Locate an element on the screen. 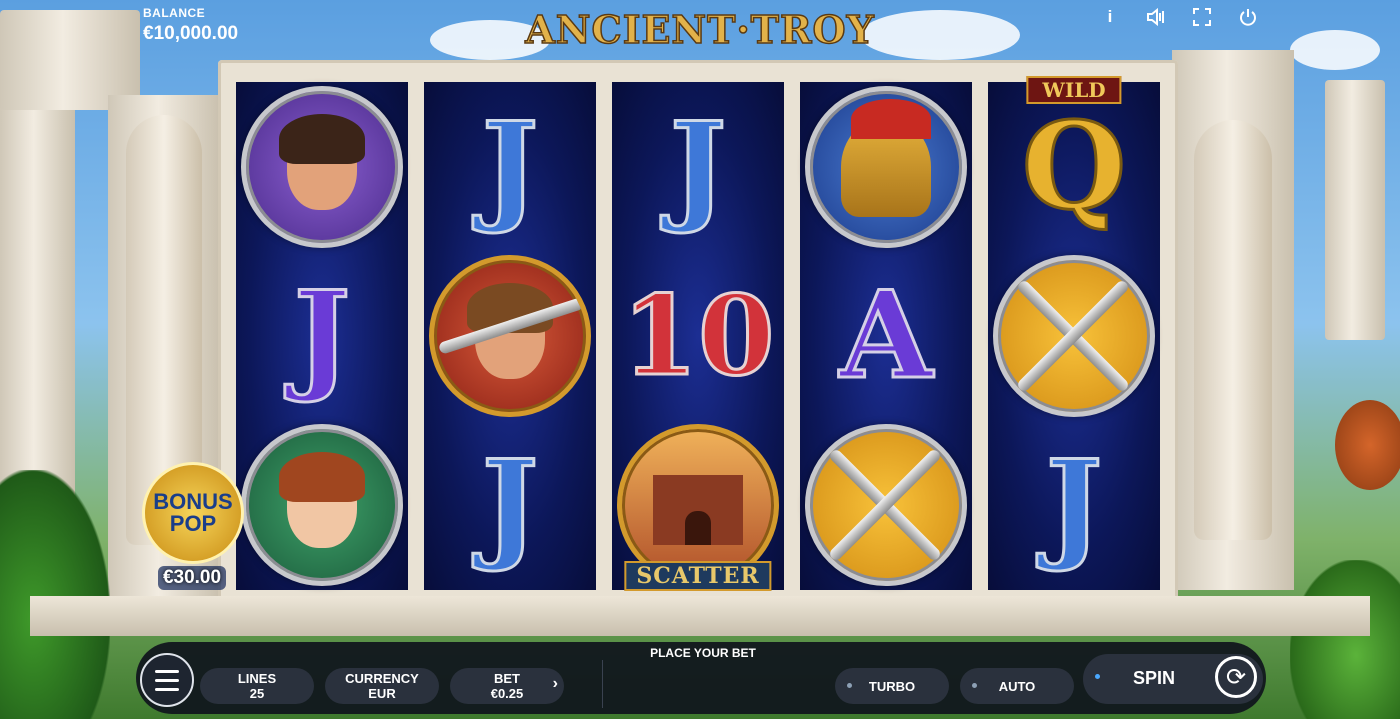 The image size is (1400, 719). balance-value: €10,000.00 is located at coordinates (191, 33).